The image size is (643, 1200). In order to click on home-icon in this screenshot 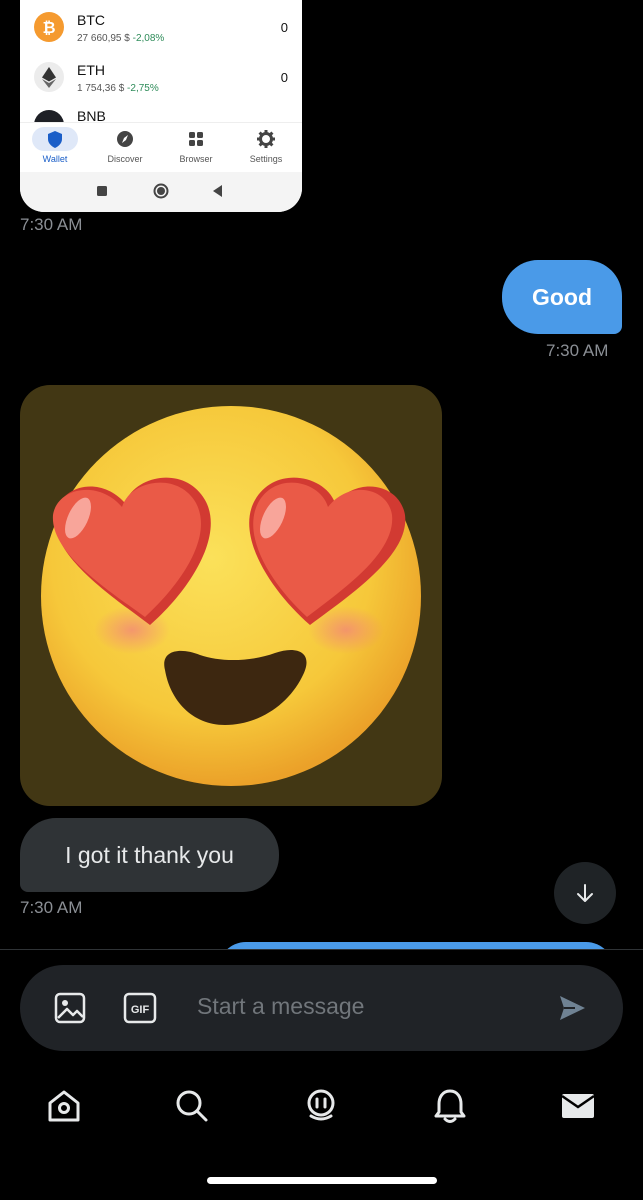, I will do `click(64, 1106)`.